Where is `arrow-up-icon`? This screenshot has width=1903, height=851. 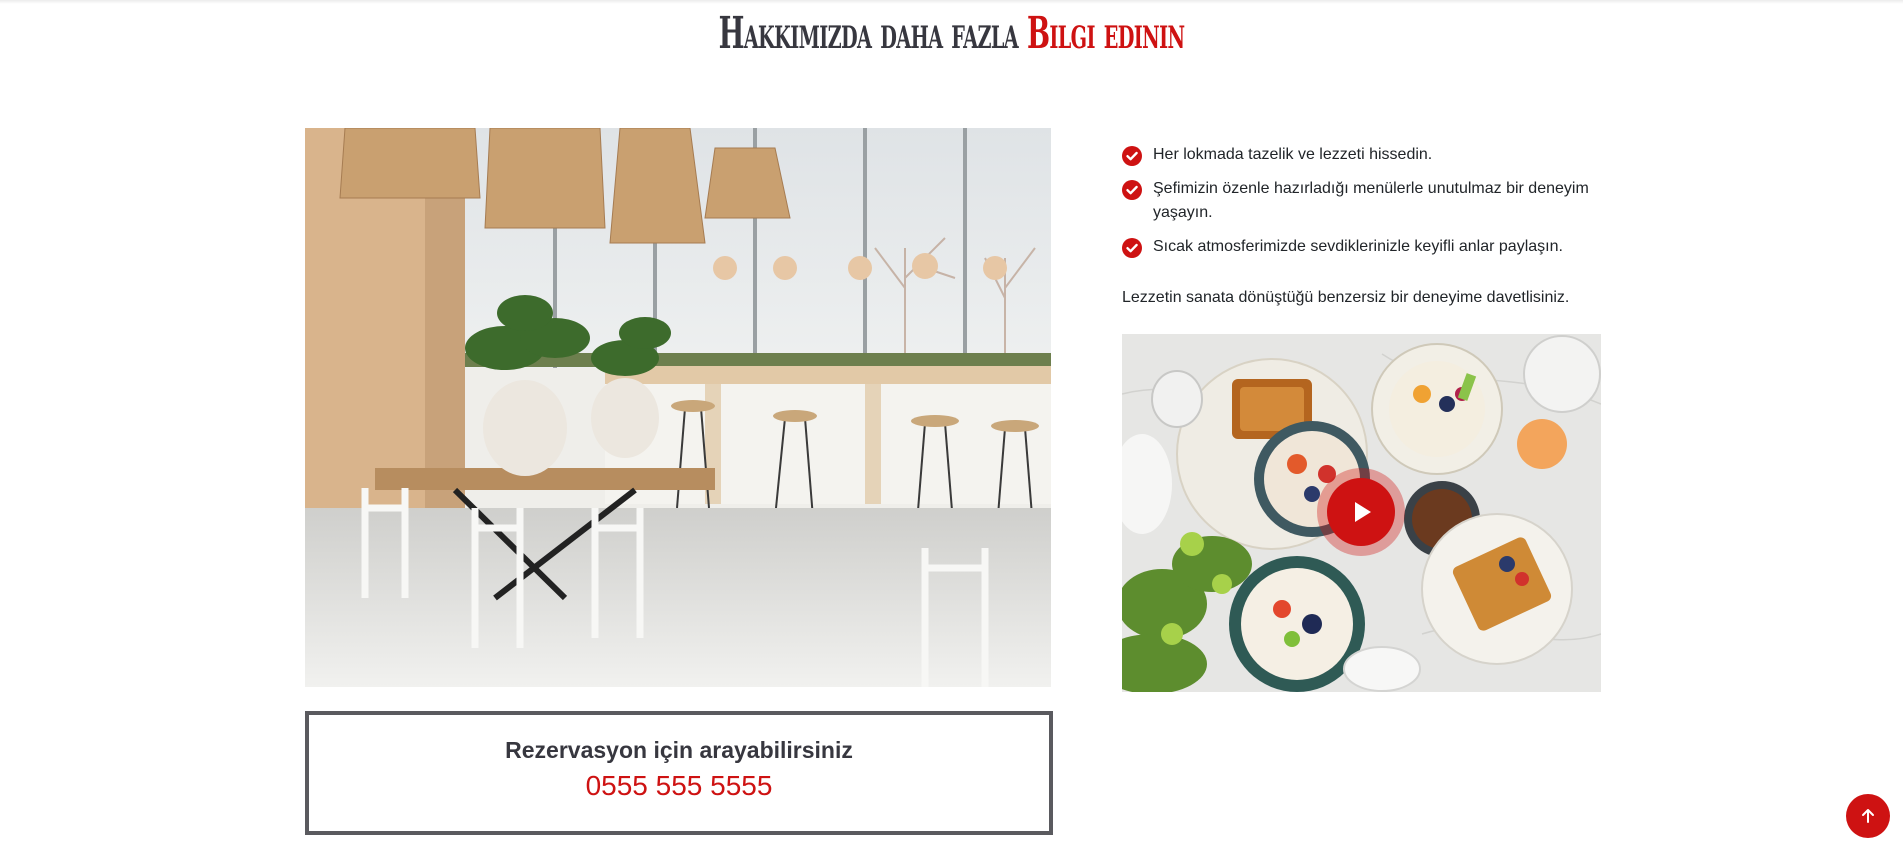 arrow-up-icon is located at coordinates (1868, 816).